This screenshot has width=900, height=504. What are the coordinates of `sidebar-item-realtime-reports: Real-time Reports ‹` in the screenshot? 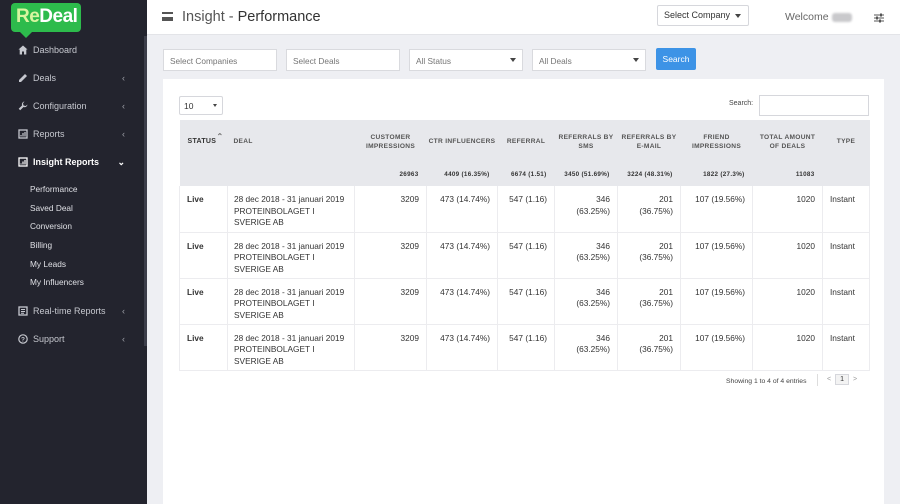 It's located at (73, 311).